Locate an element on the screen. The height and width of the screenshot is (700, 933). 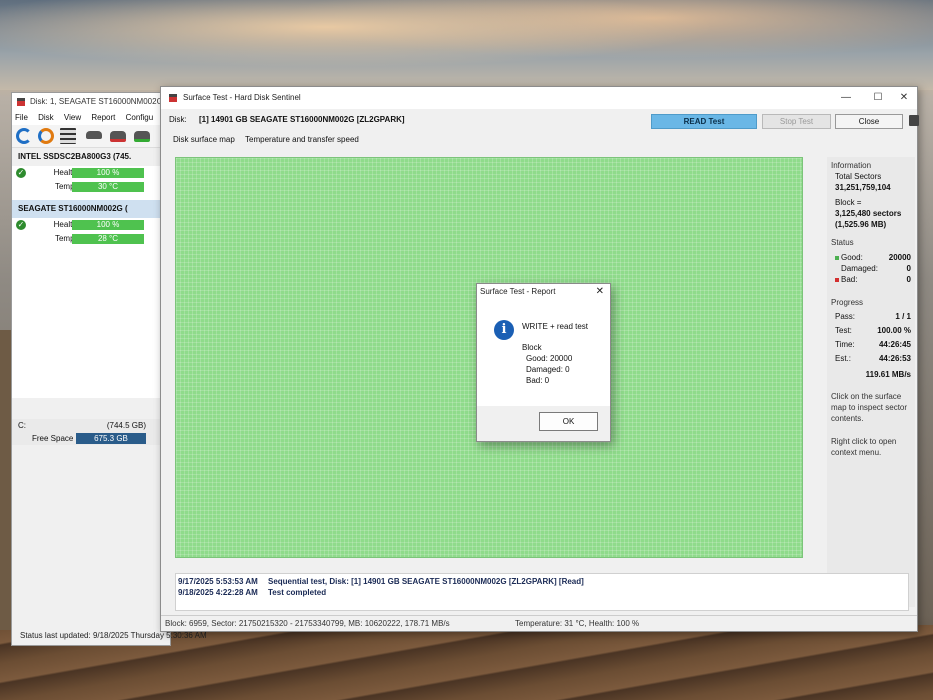
refresh-icon is located at coordinates (24, 136).